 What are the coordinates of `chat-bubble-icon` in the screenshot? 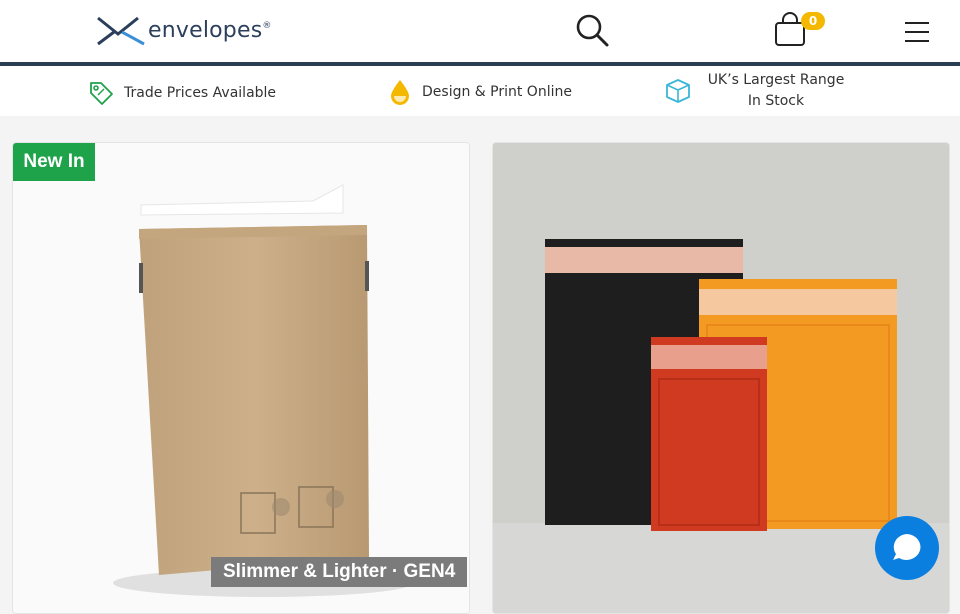 It's located at (907, 547).